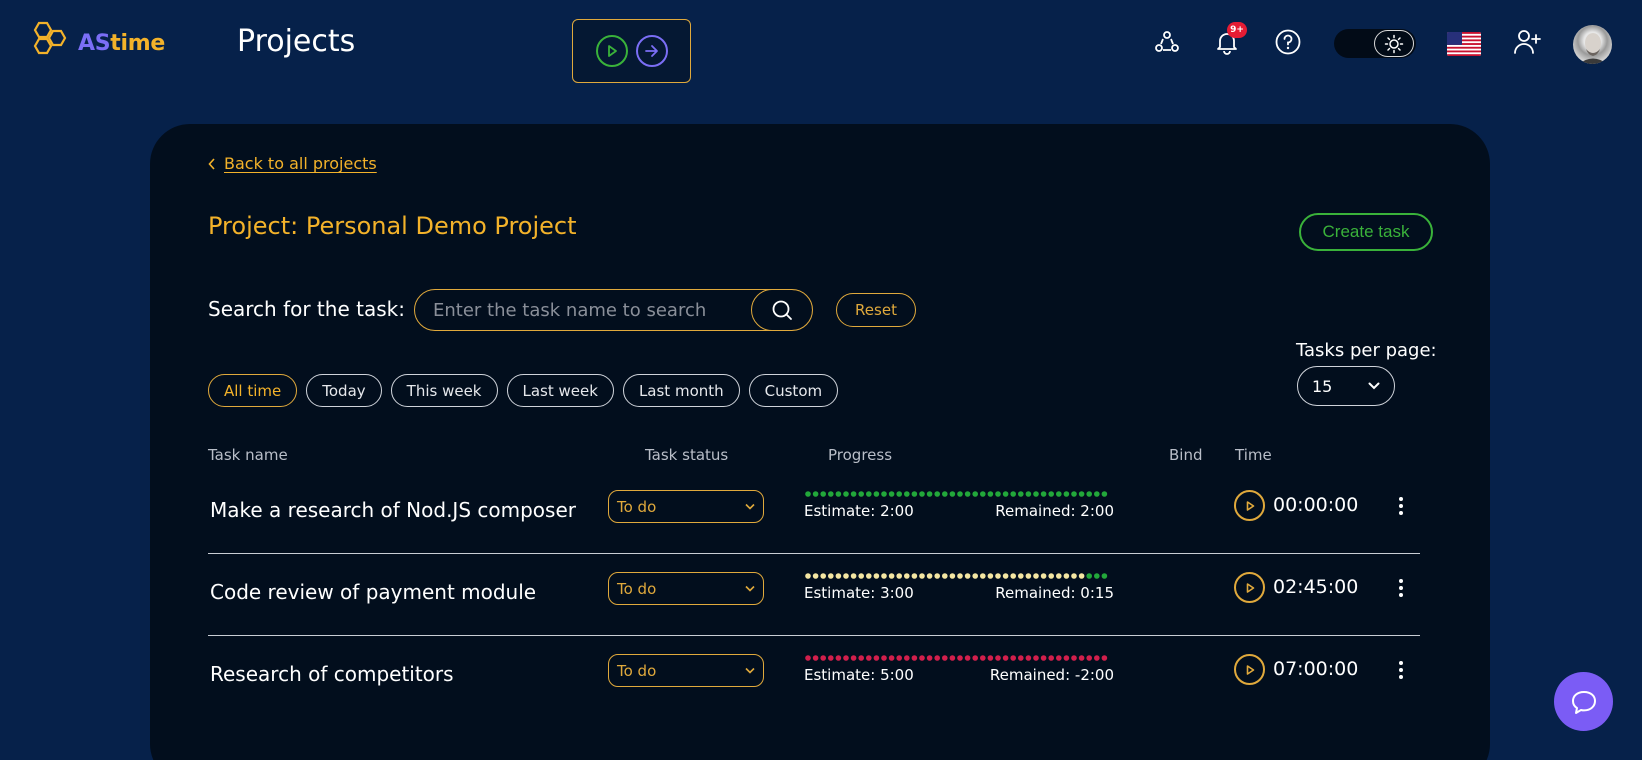  I want to click on task-progress: Estimate: 2:00 Remained: 2:00, so click(959, 505).